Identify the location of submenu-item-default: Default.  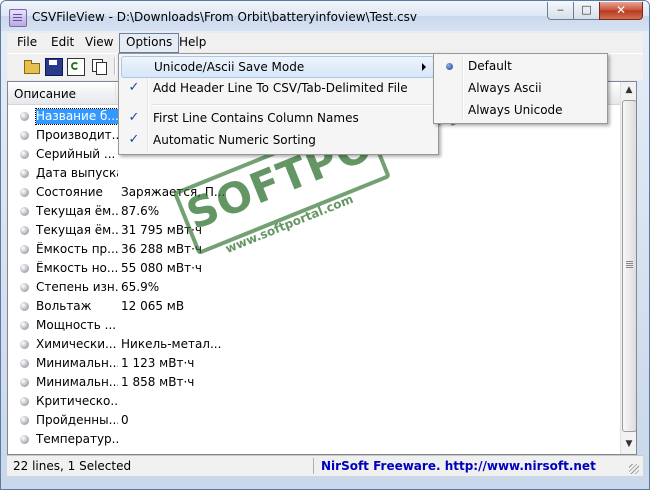
(519, 67).